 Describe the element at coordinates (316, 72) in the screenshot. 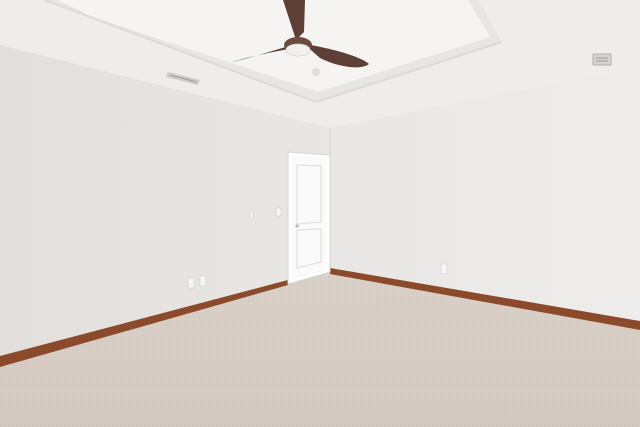

I see `fan-mount` at that location.